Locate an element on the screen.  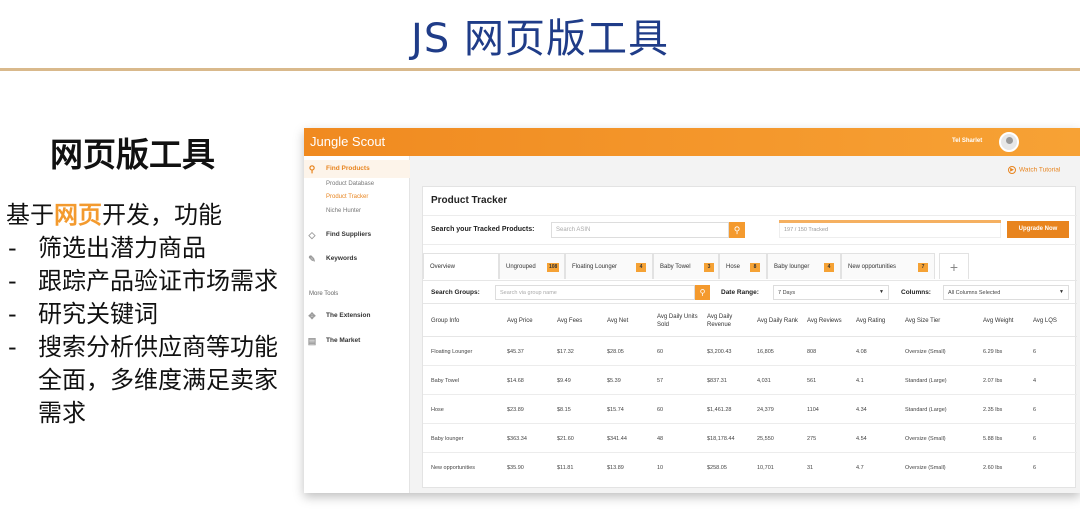
sidebar-item-find-suppliers: ◇ Find Suppliers is located at coordinates (357, 235).